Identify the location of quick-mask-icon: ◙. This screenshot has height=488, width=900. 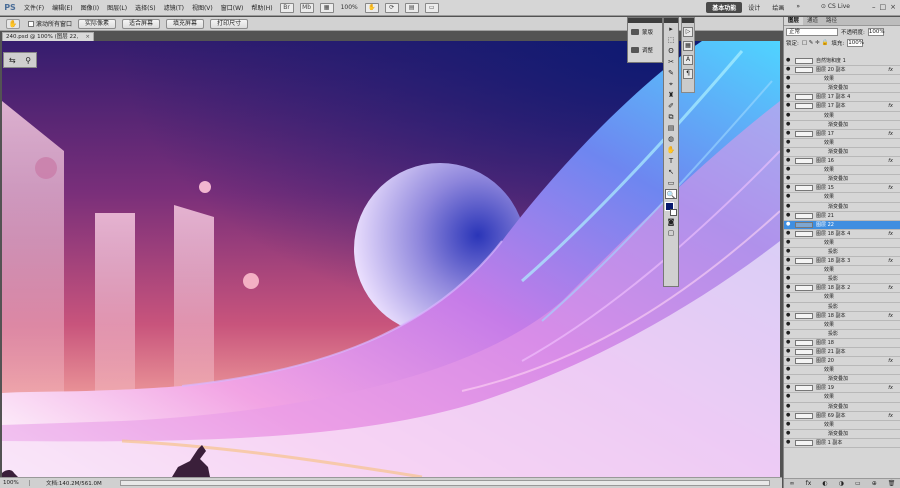
(671, 222).